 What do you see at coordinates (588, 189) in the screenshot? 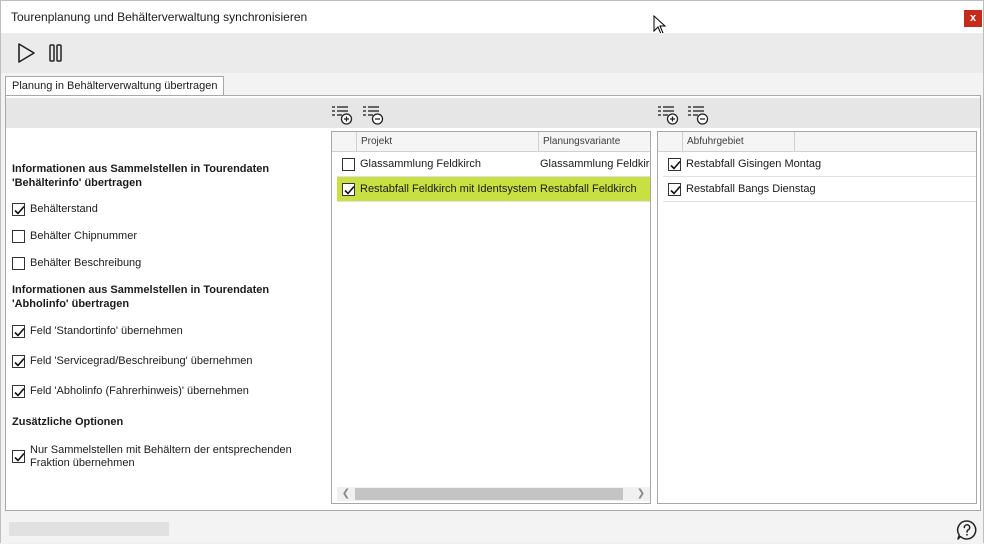
I see `cell-planungsvariante: Restabfall Feldkirch` at bounding box center [588, 189].